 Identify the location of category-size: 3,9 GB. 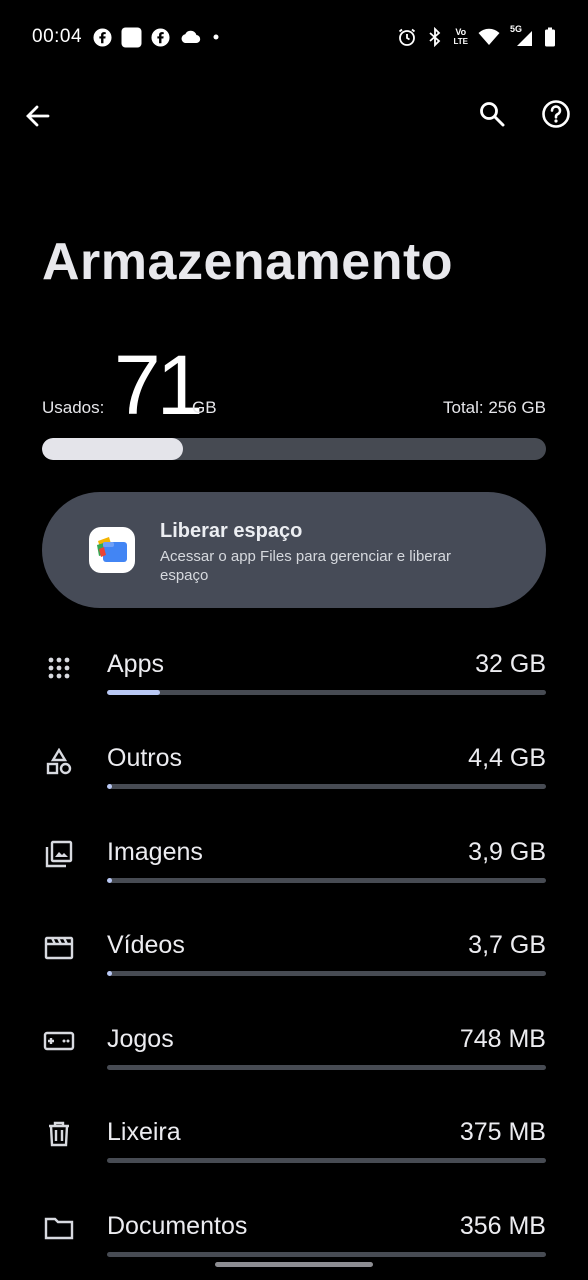
(507, 852).